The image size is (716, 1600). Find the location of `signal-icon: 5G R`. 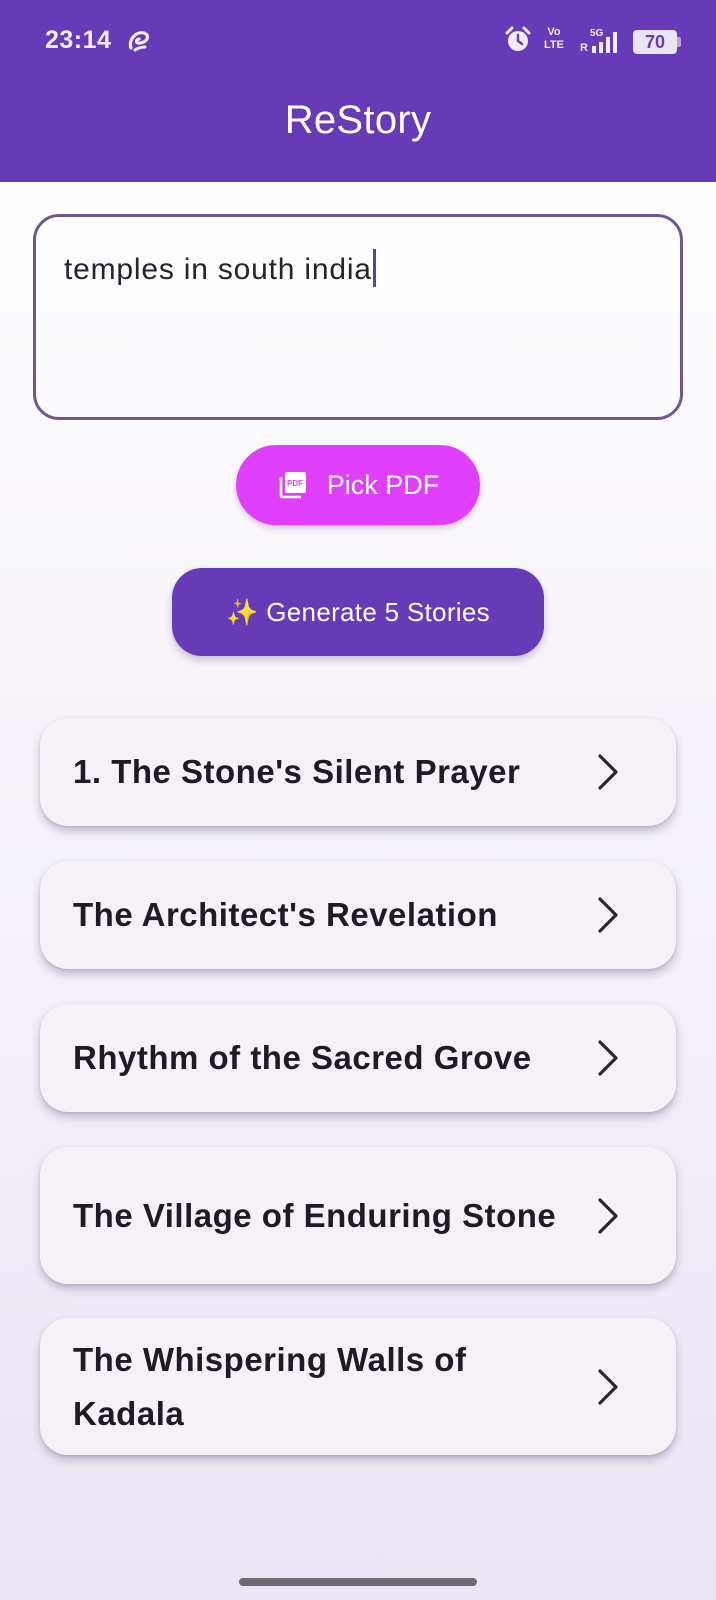

signal-icon: 5G R is located at coordinates (598, 41).